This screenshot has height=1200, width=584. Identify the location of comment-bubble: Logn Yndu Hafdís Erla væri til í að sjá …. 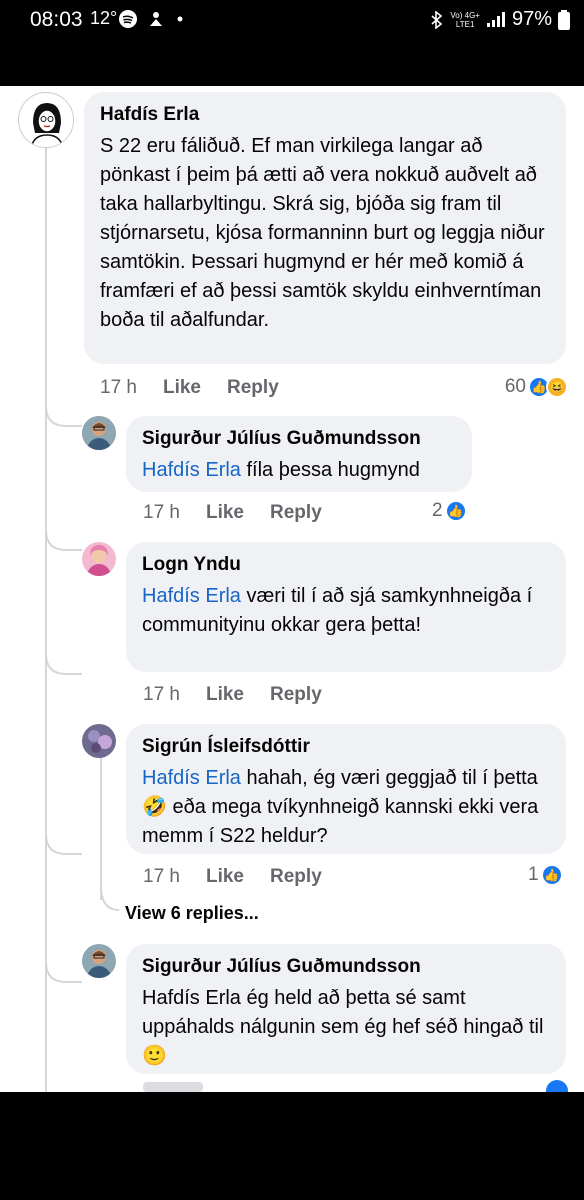
(346, 607).